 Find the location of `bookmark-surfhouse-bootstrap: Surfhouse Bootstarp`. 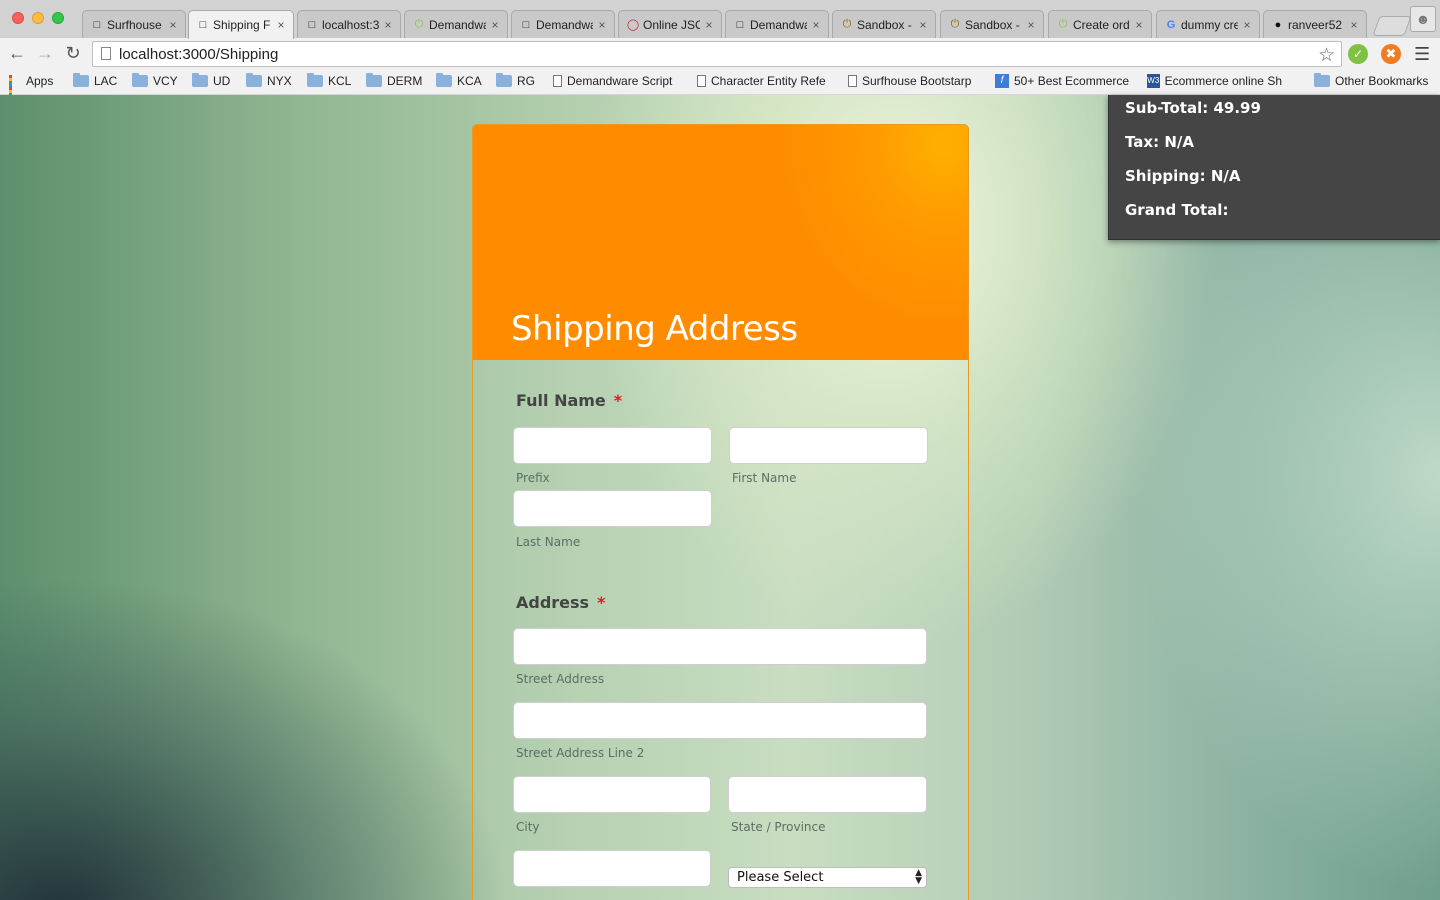

bookmark-surfhouse-bootstrap: Surfhouse Bootstarp is located at coordinates (909, 81).